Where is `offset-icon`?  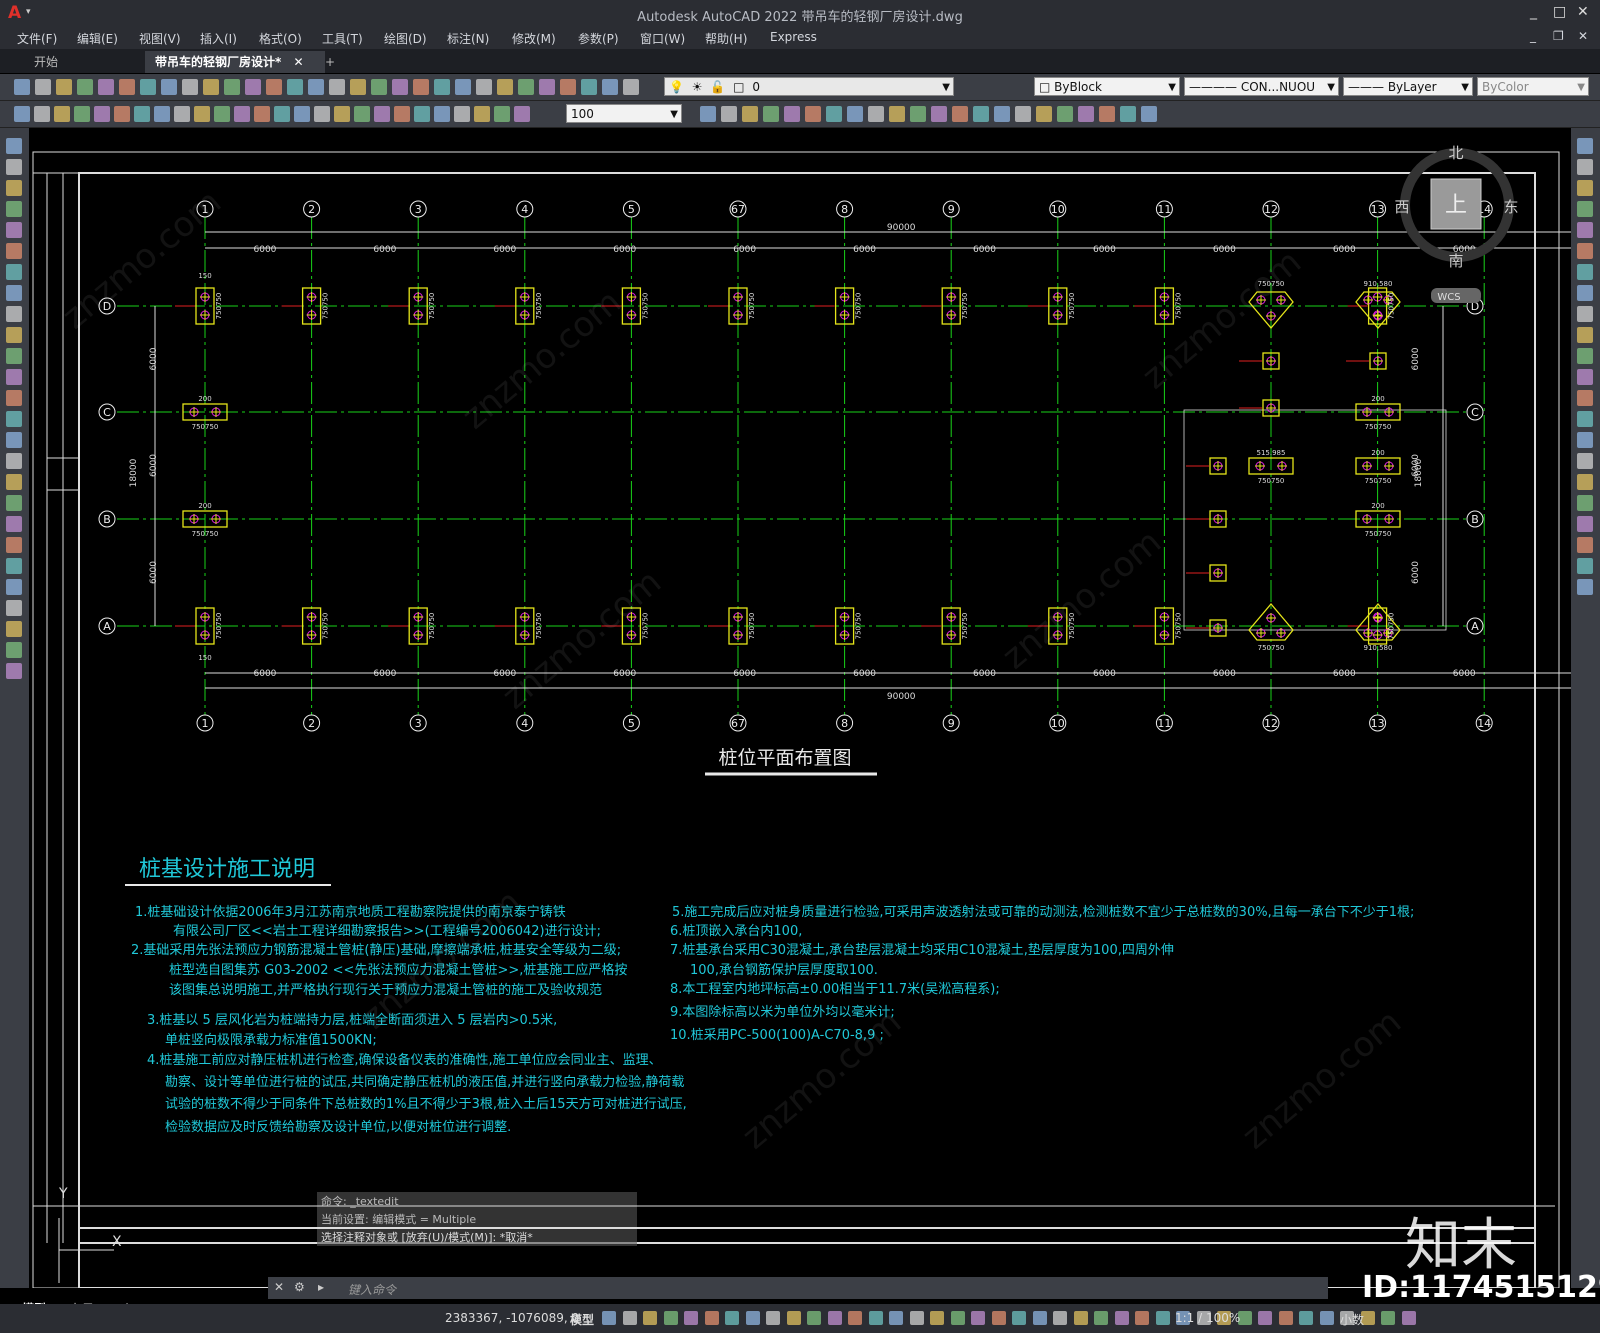 offset-icon is located at coordinates (1585, 419).